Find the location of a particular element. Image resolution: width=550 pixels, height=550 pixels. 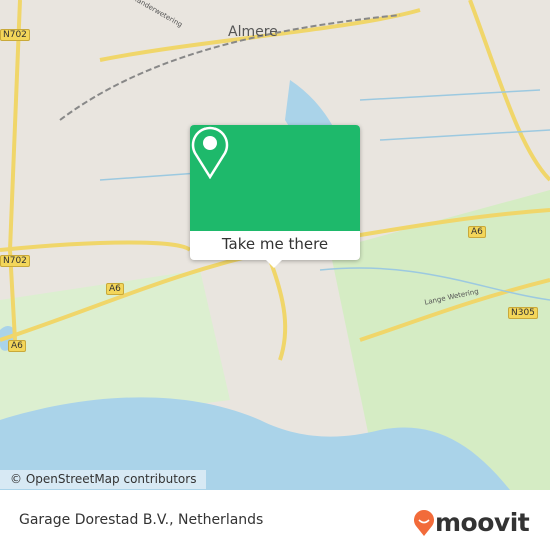

map-attribution: © OpenStreetMap contributors is located at coordinates (103, 479).